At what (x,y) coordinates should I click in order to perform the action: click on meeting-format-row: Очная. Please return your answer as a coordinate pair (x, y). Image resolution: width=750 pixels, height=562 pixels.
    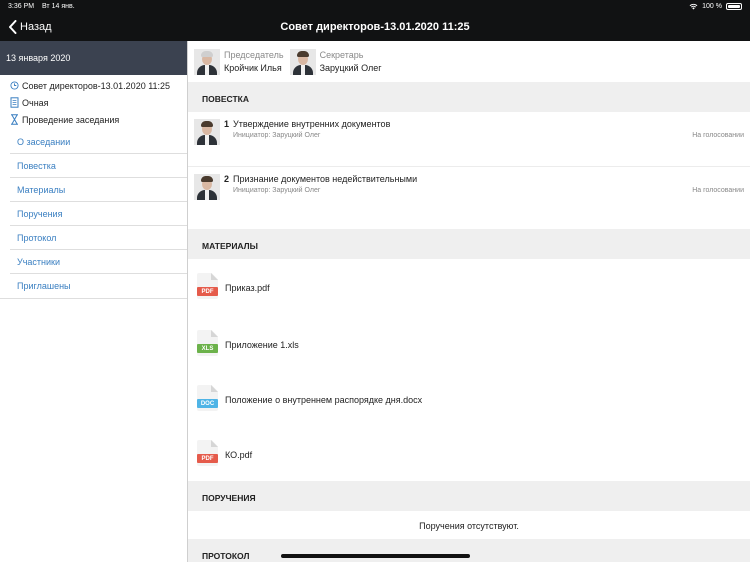
    Looking at the image, I should click on (93, 102).